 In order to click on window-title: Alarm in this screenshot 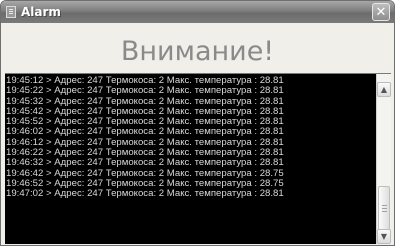, I will do `click(41, 12)`.